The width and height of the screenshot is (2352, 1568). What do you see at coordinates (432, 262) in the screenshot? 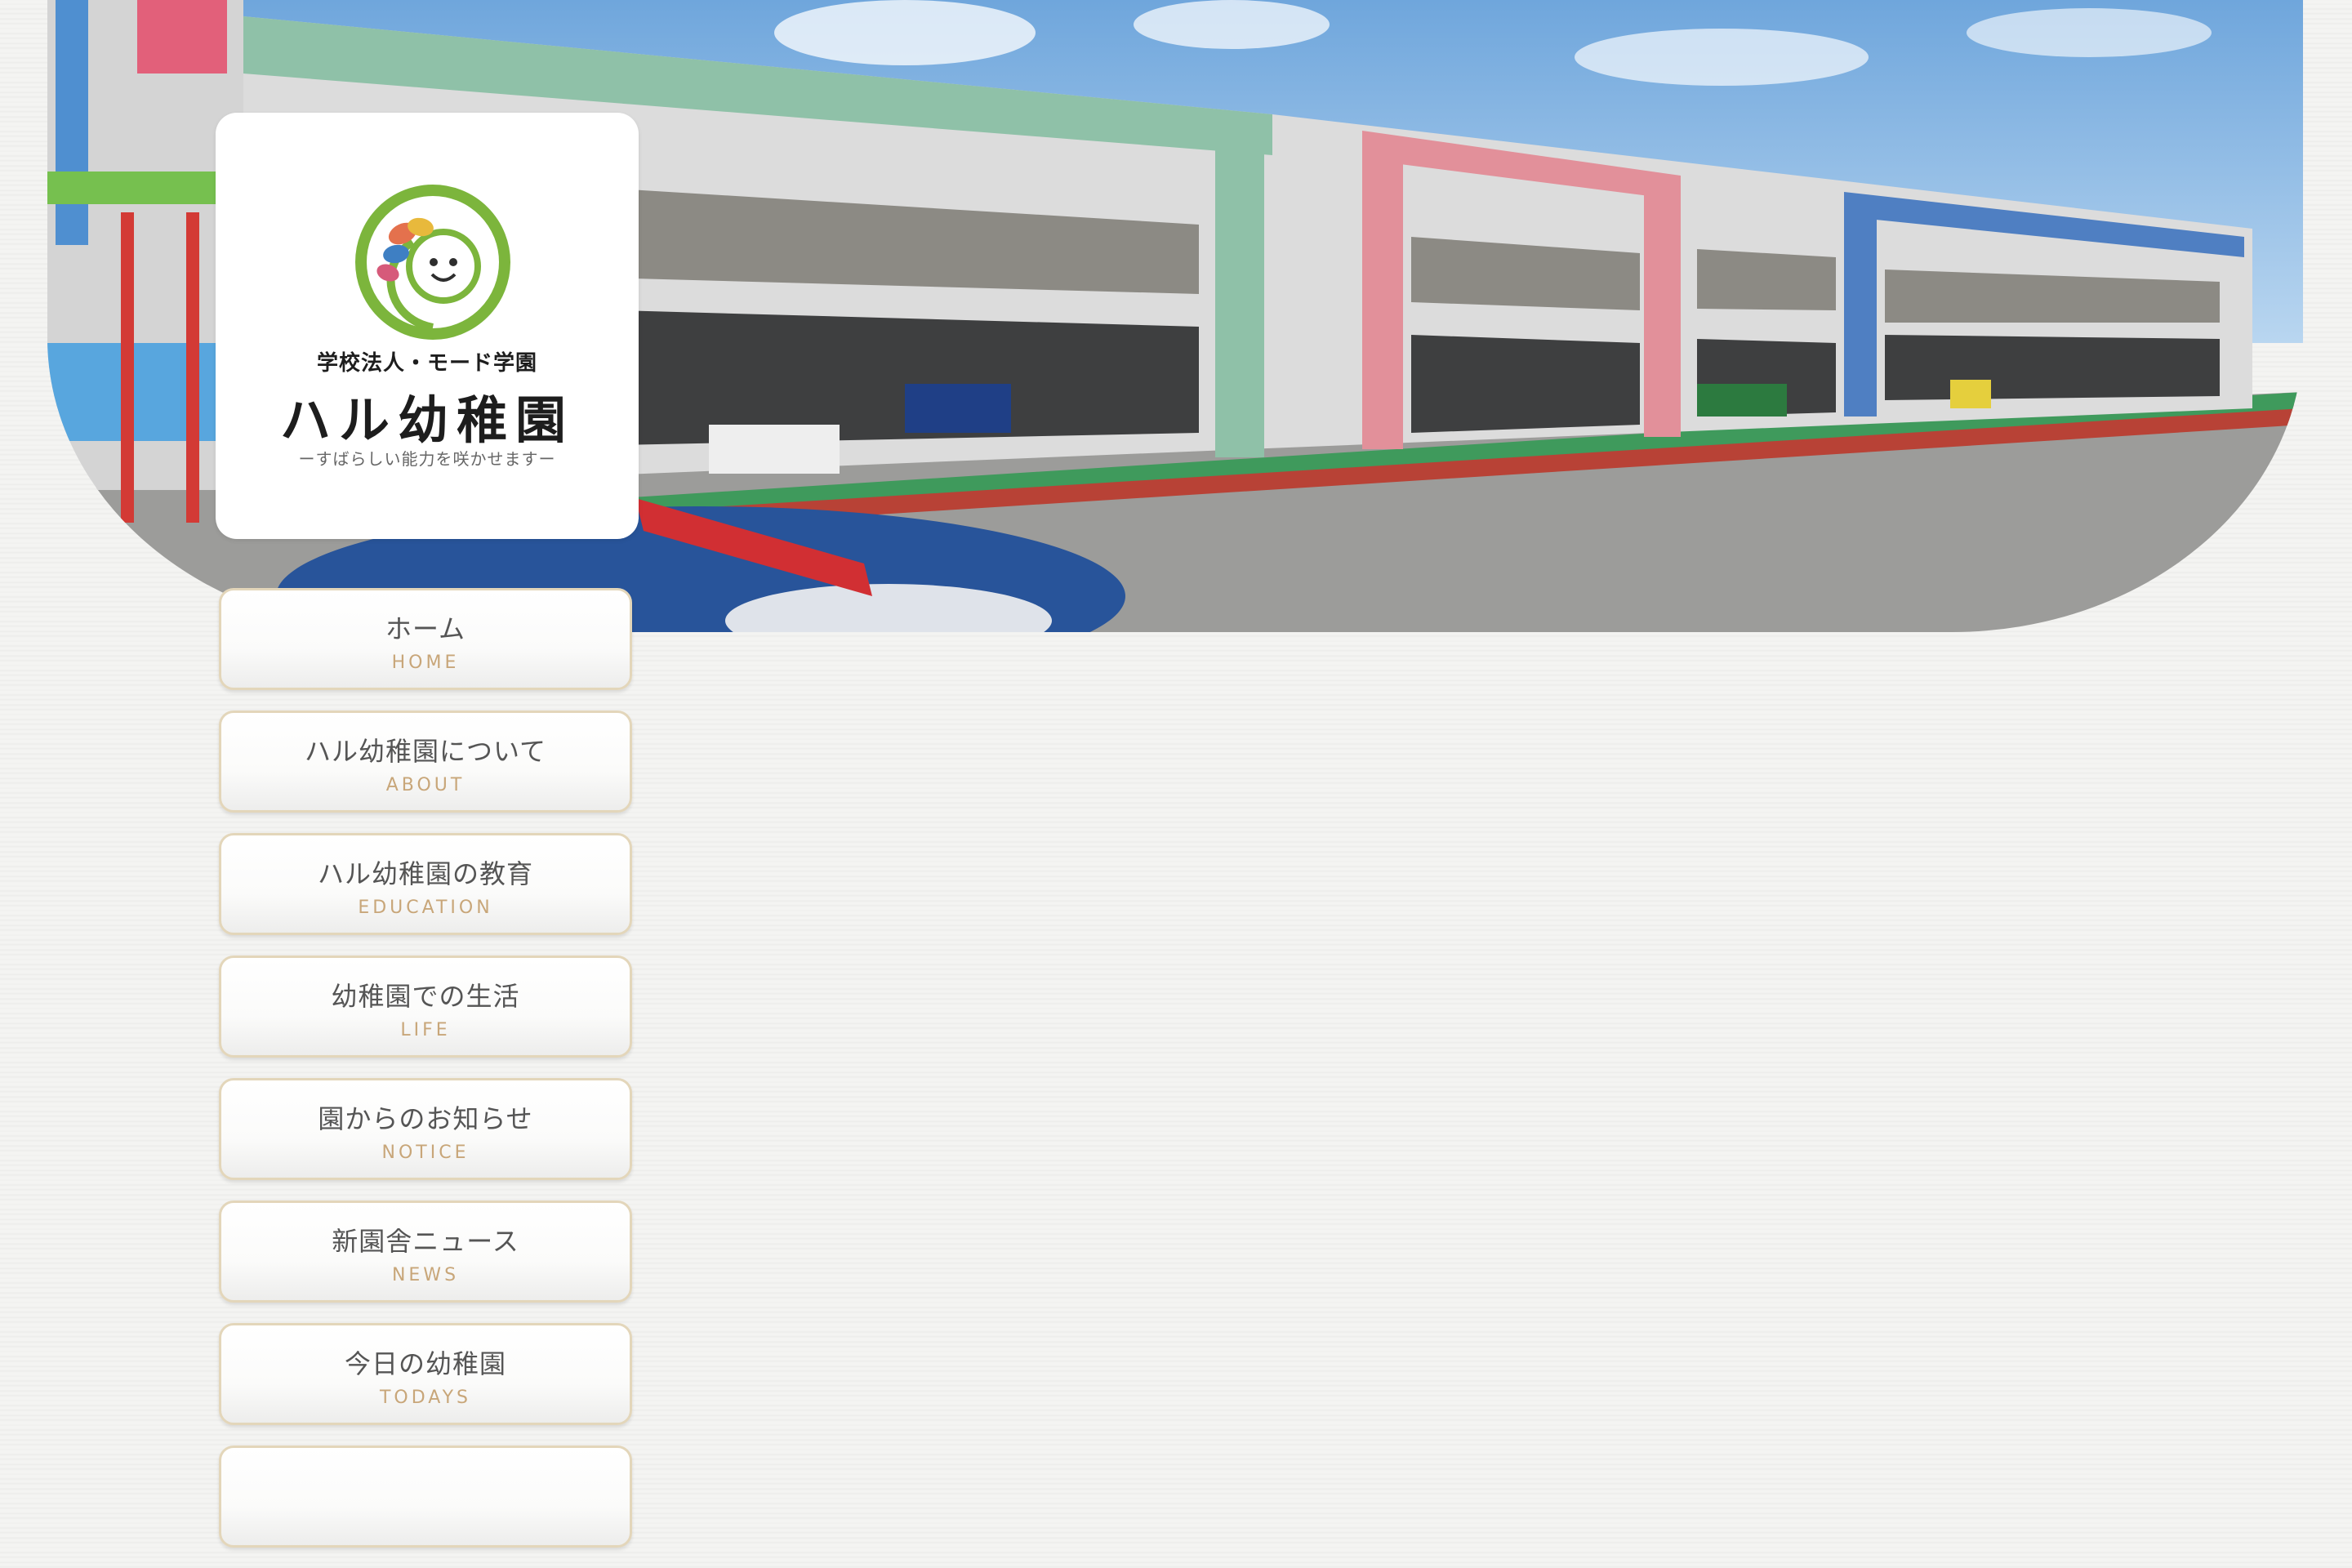
I see `logo-flower-icon` at bounding box center [432, 262].